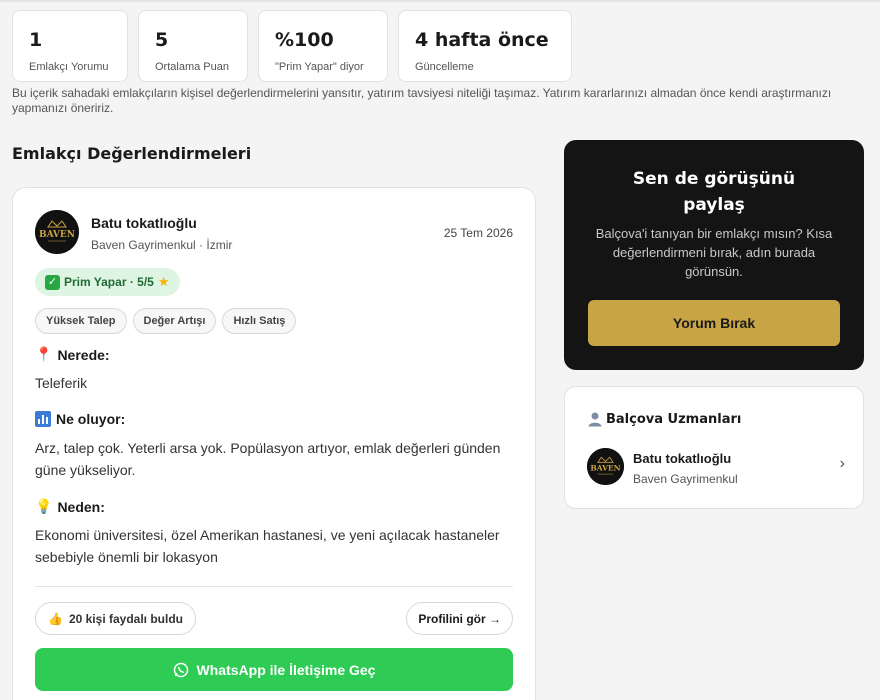 The image size is (880, 700). Describe the element at coordinates (274, 586) in the screenshot. I see `card-divider` at that location.